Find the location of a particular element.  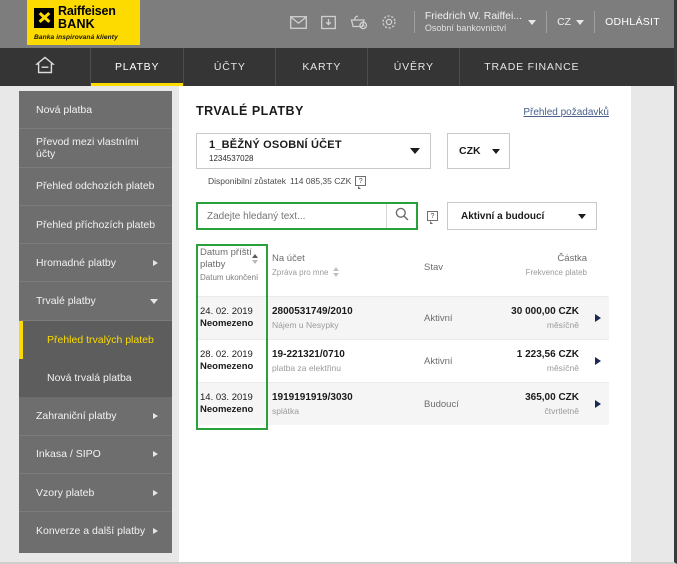

column-header-account-primary: Na účet is located at coordinates (288, 258).